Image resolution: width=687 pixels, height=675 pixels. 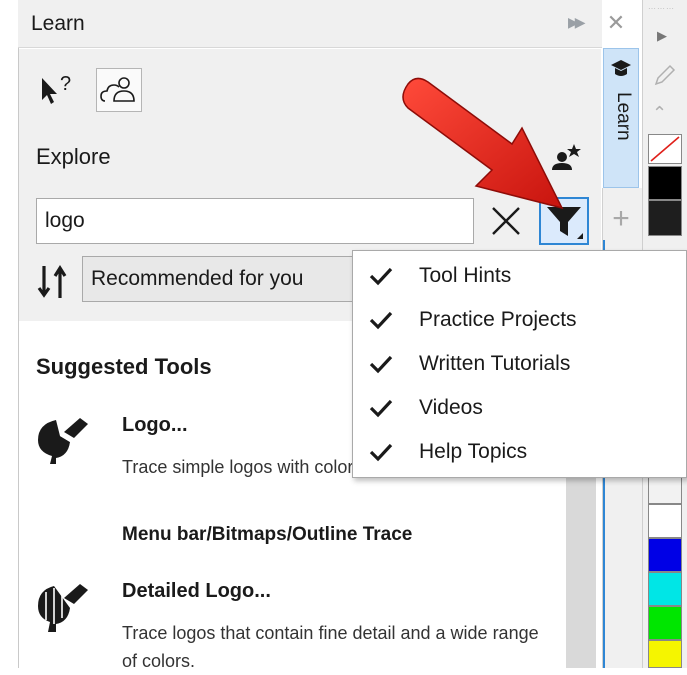 I want to click on filter-funnel-icon, so click(x=565, y=223).